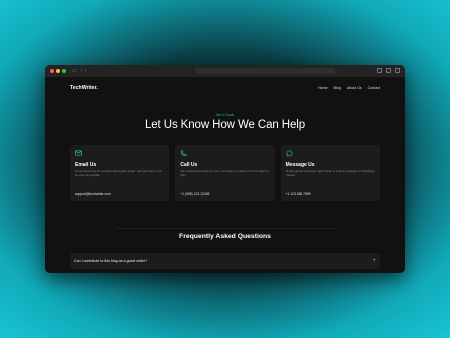 The image size is (450, 338). What do you see at coordinates (225, 228) in the screenshot?
I see `section-divider` at bounding box center [225, 228].